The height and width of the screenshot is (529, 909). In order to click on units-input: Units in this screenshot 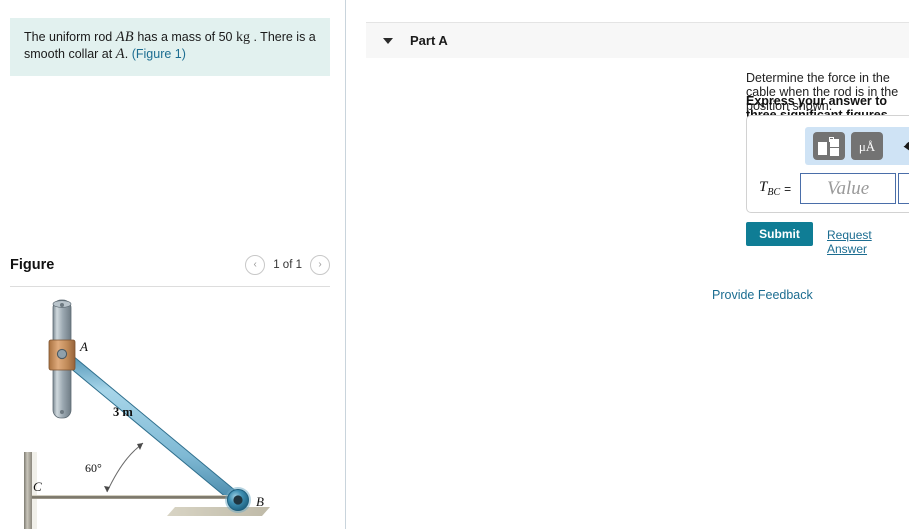, I will do `click(903, 188)`.